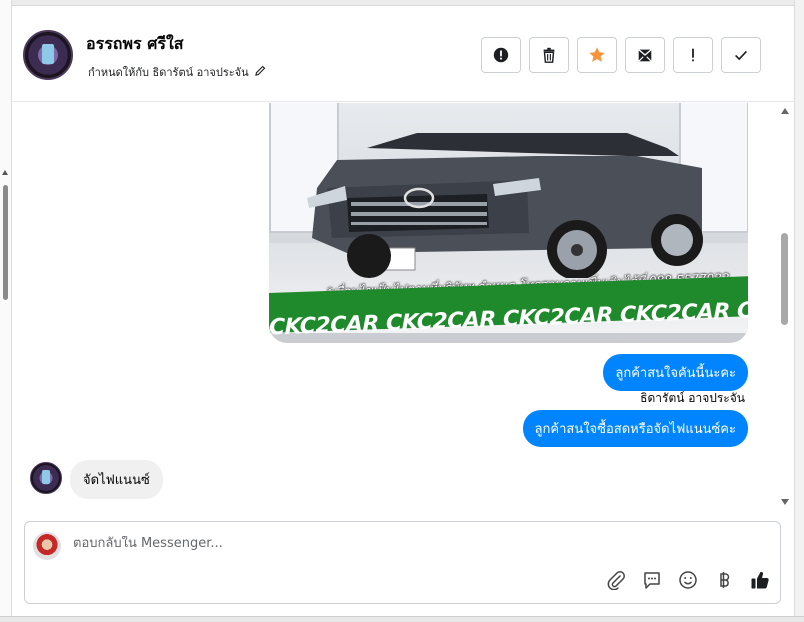 The image size is (804, 622). I want to click on saved-replies-button, so click(652, 580).